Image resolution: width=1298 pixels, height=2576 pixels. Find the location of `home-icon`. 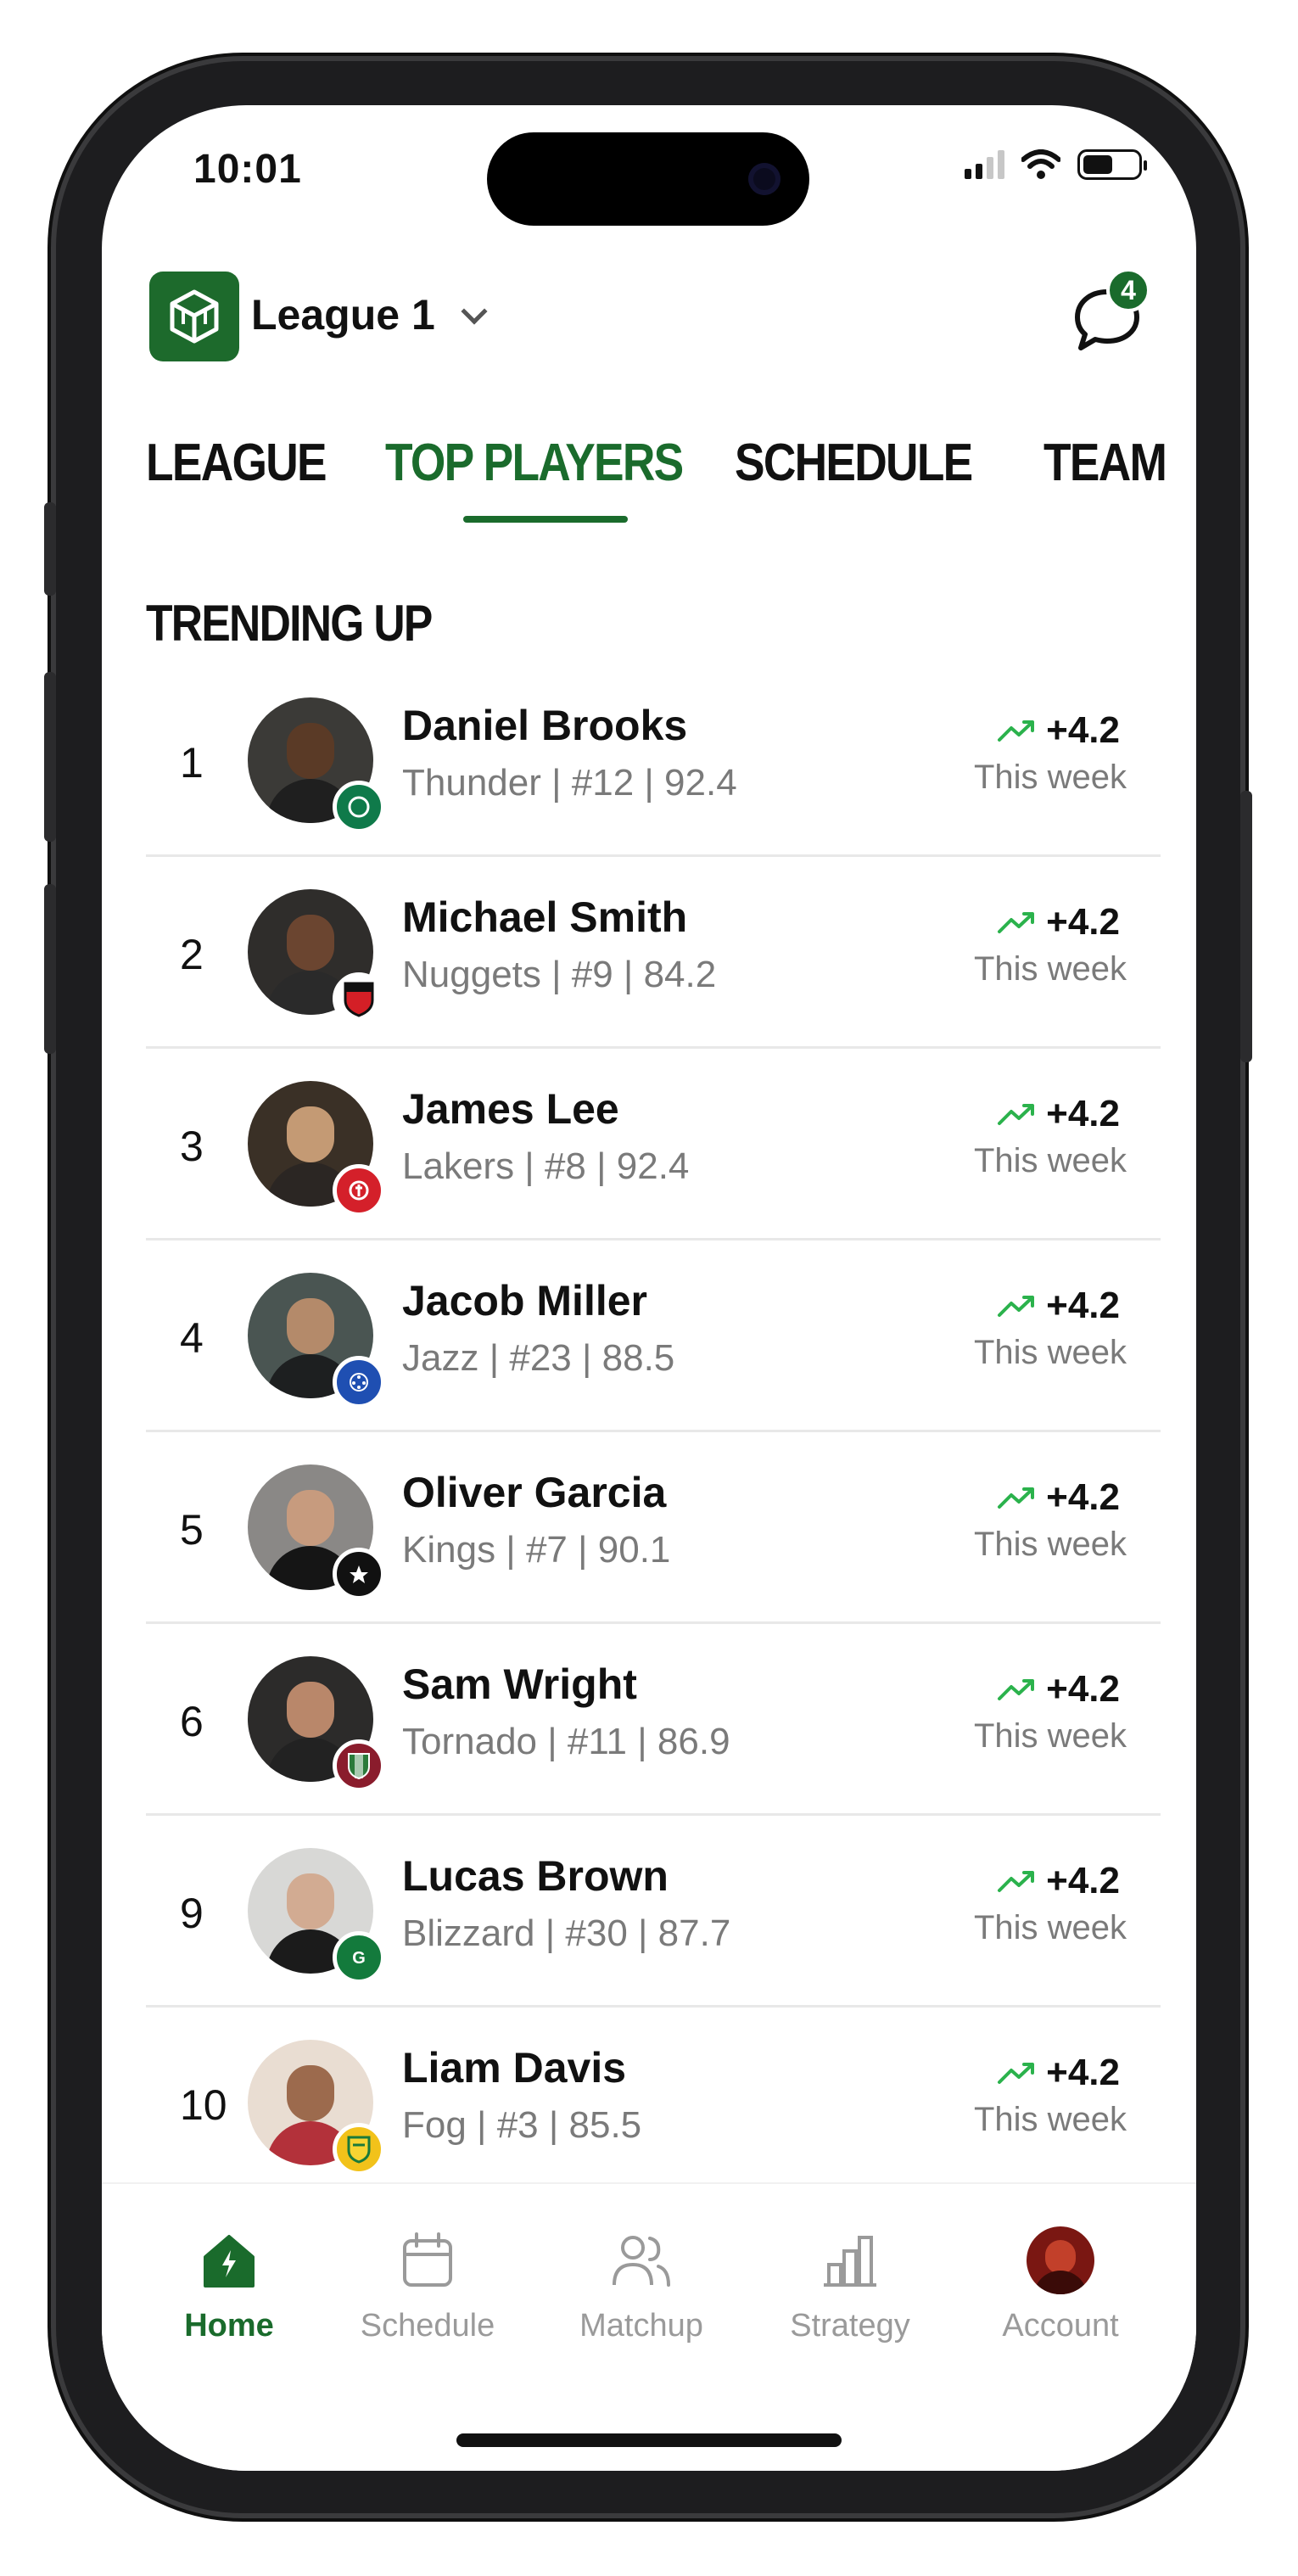

home-icon is located at coordinates (229, 2261).